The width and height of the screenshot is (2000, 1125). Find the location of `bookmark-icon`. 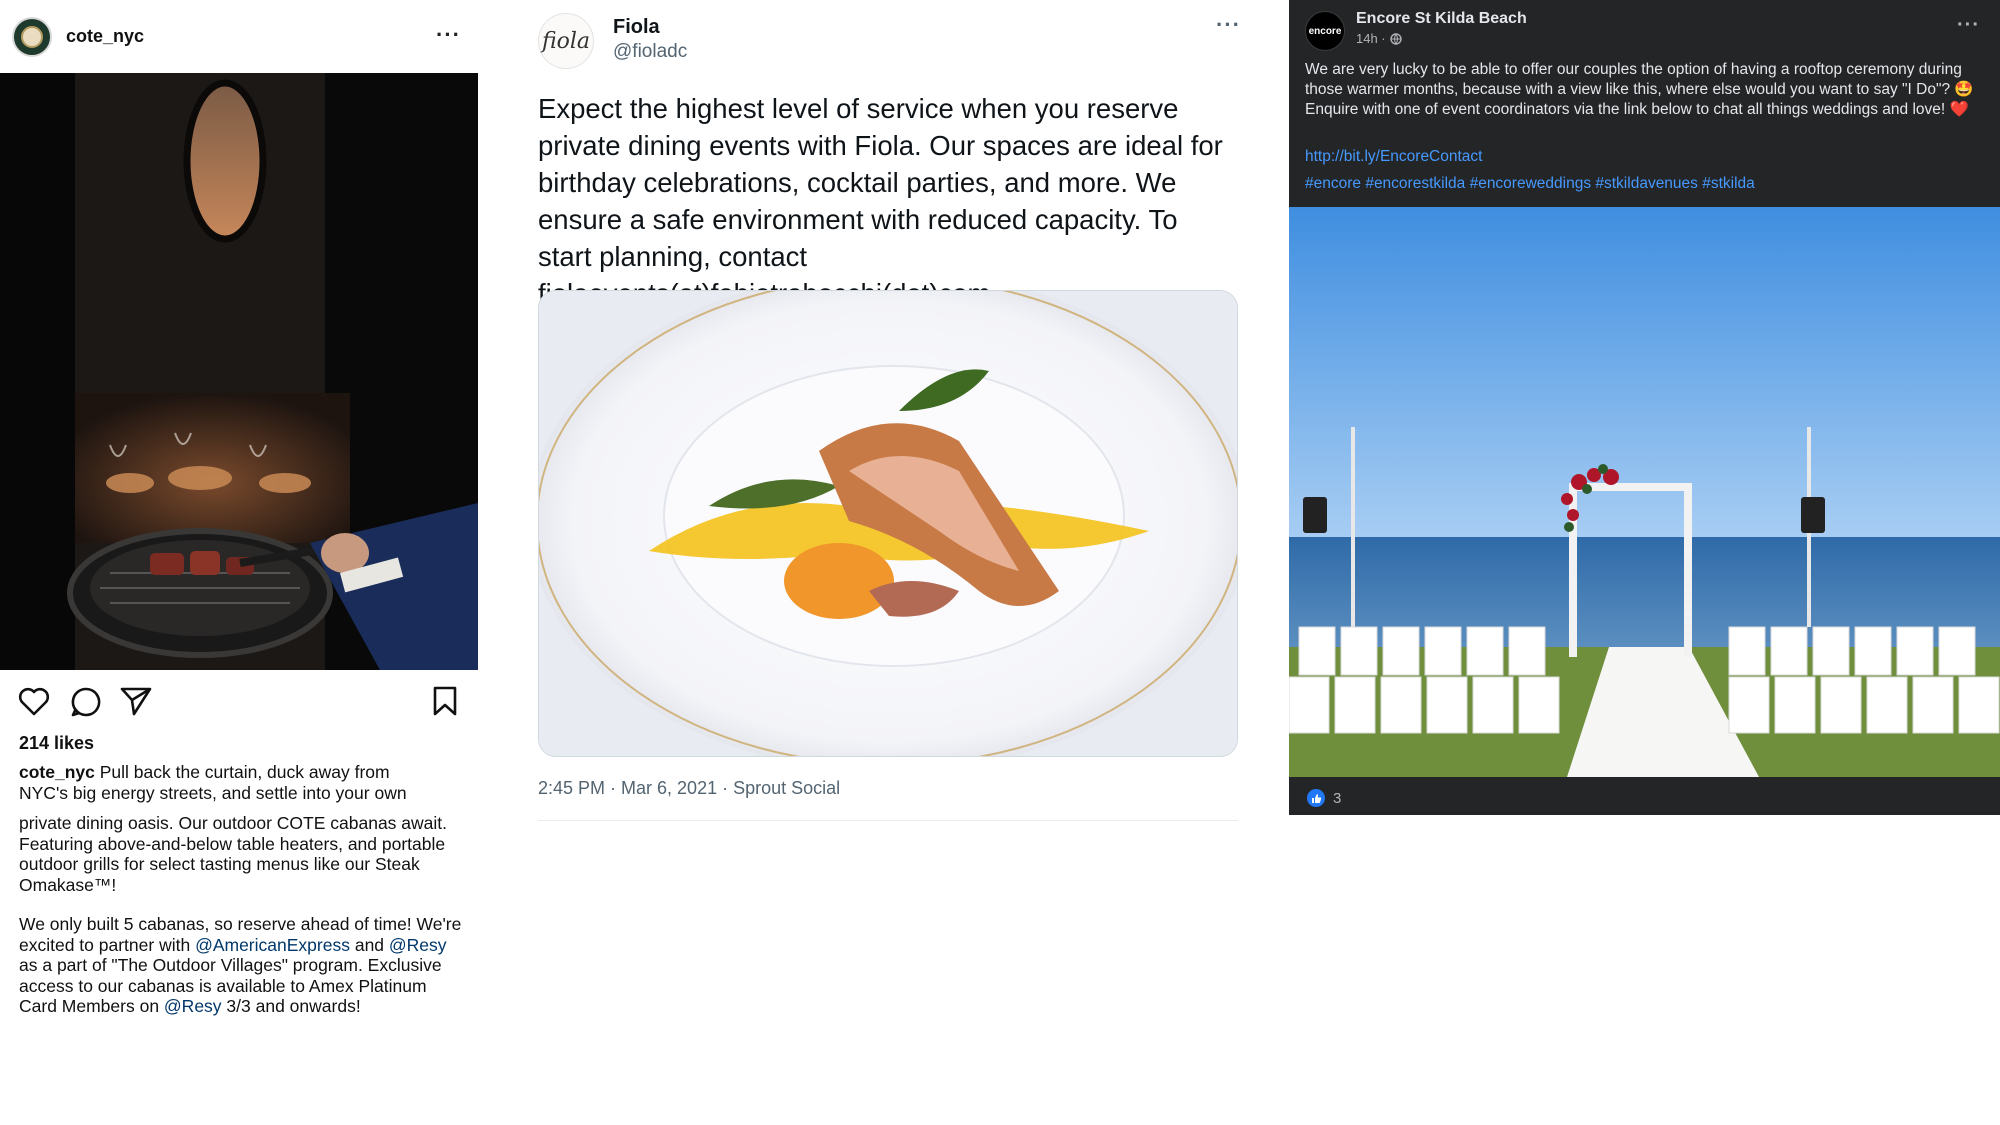

bookmark-icon is located at coordinates (445, 703).